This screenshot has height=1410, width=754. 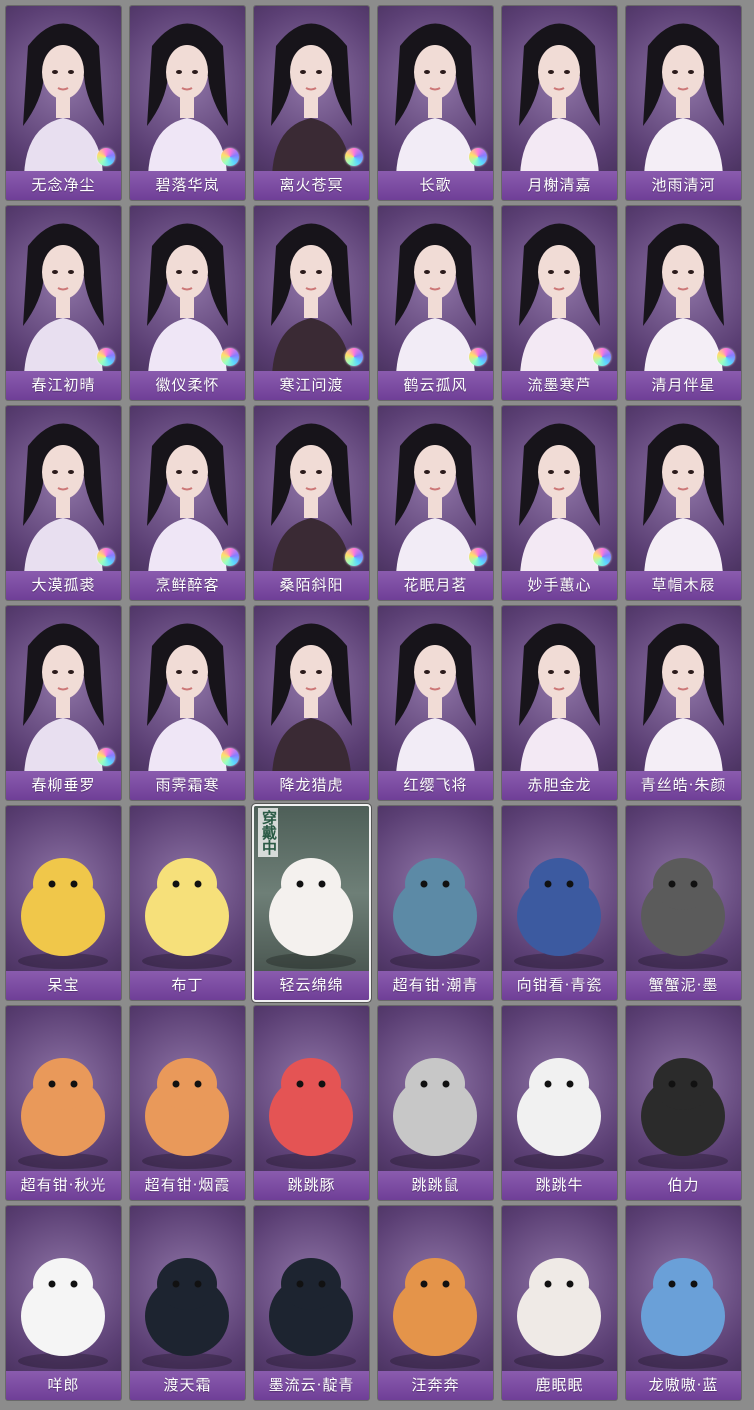 I want to click on appearance-card: 青丝皓·朱颜, so click(x=683, y=703).